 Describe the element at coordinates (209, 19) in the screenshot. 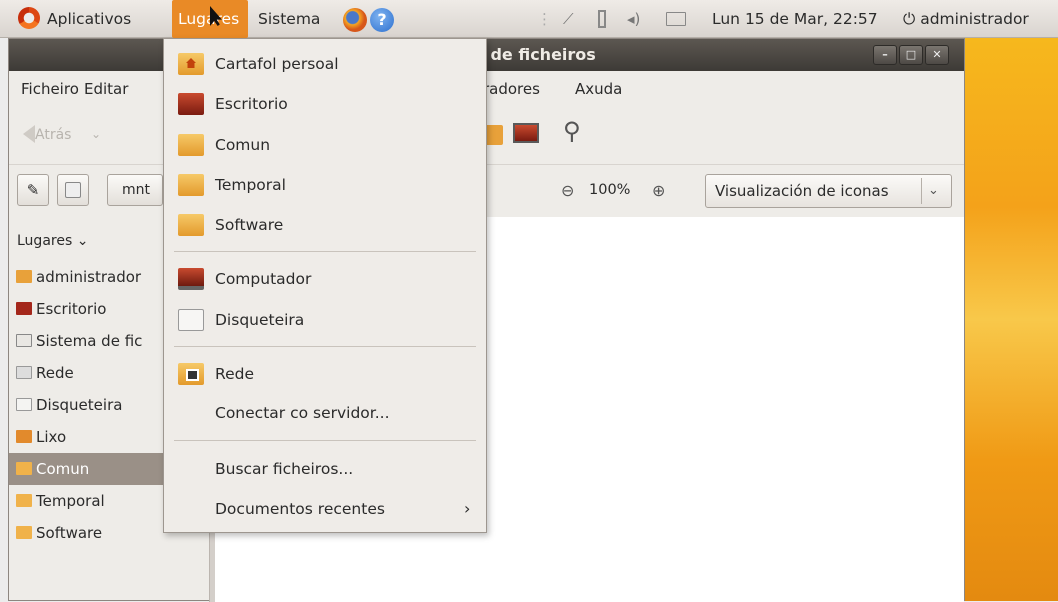

I see `places-label: Lugares` at that location.